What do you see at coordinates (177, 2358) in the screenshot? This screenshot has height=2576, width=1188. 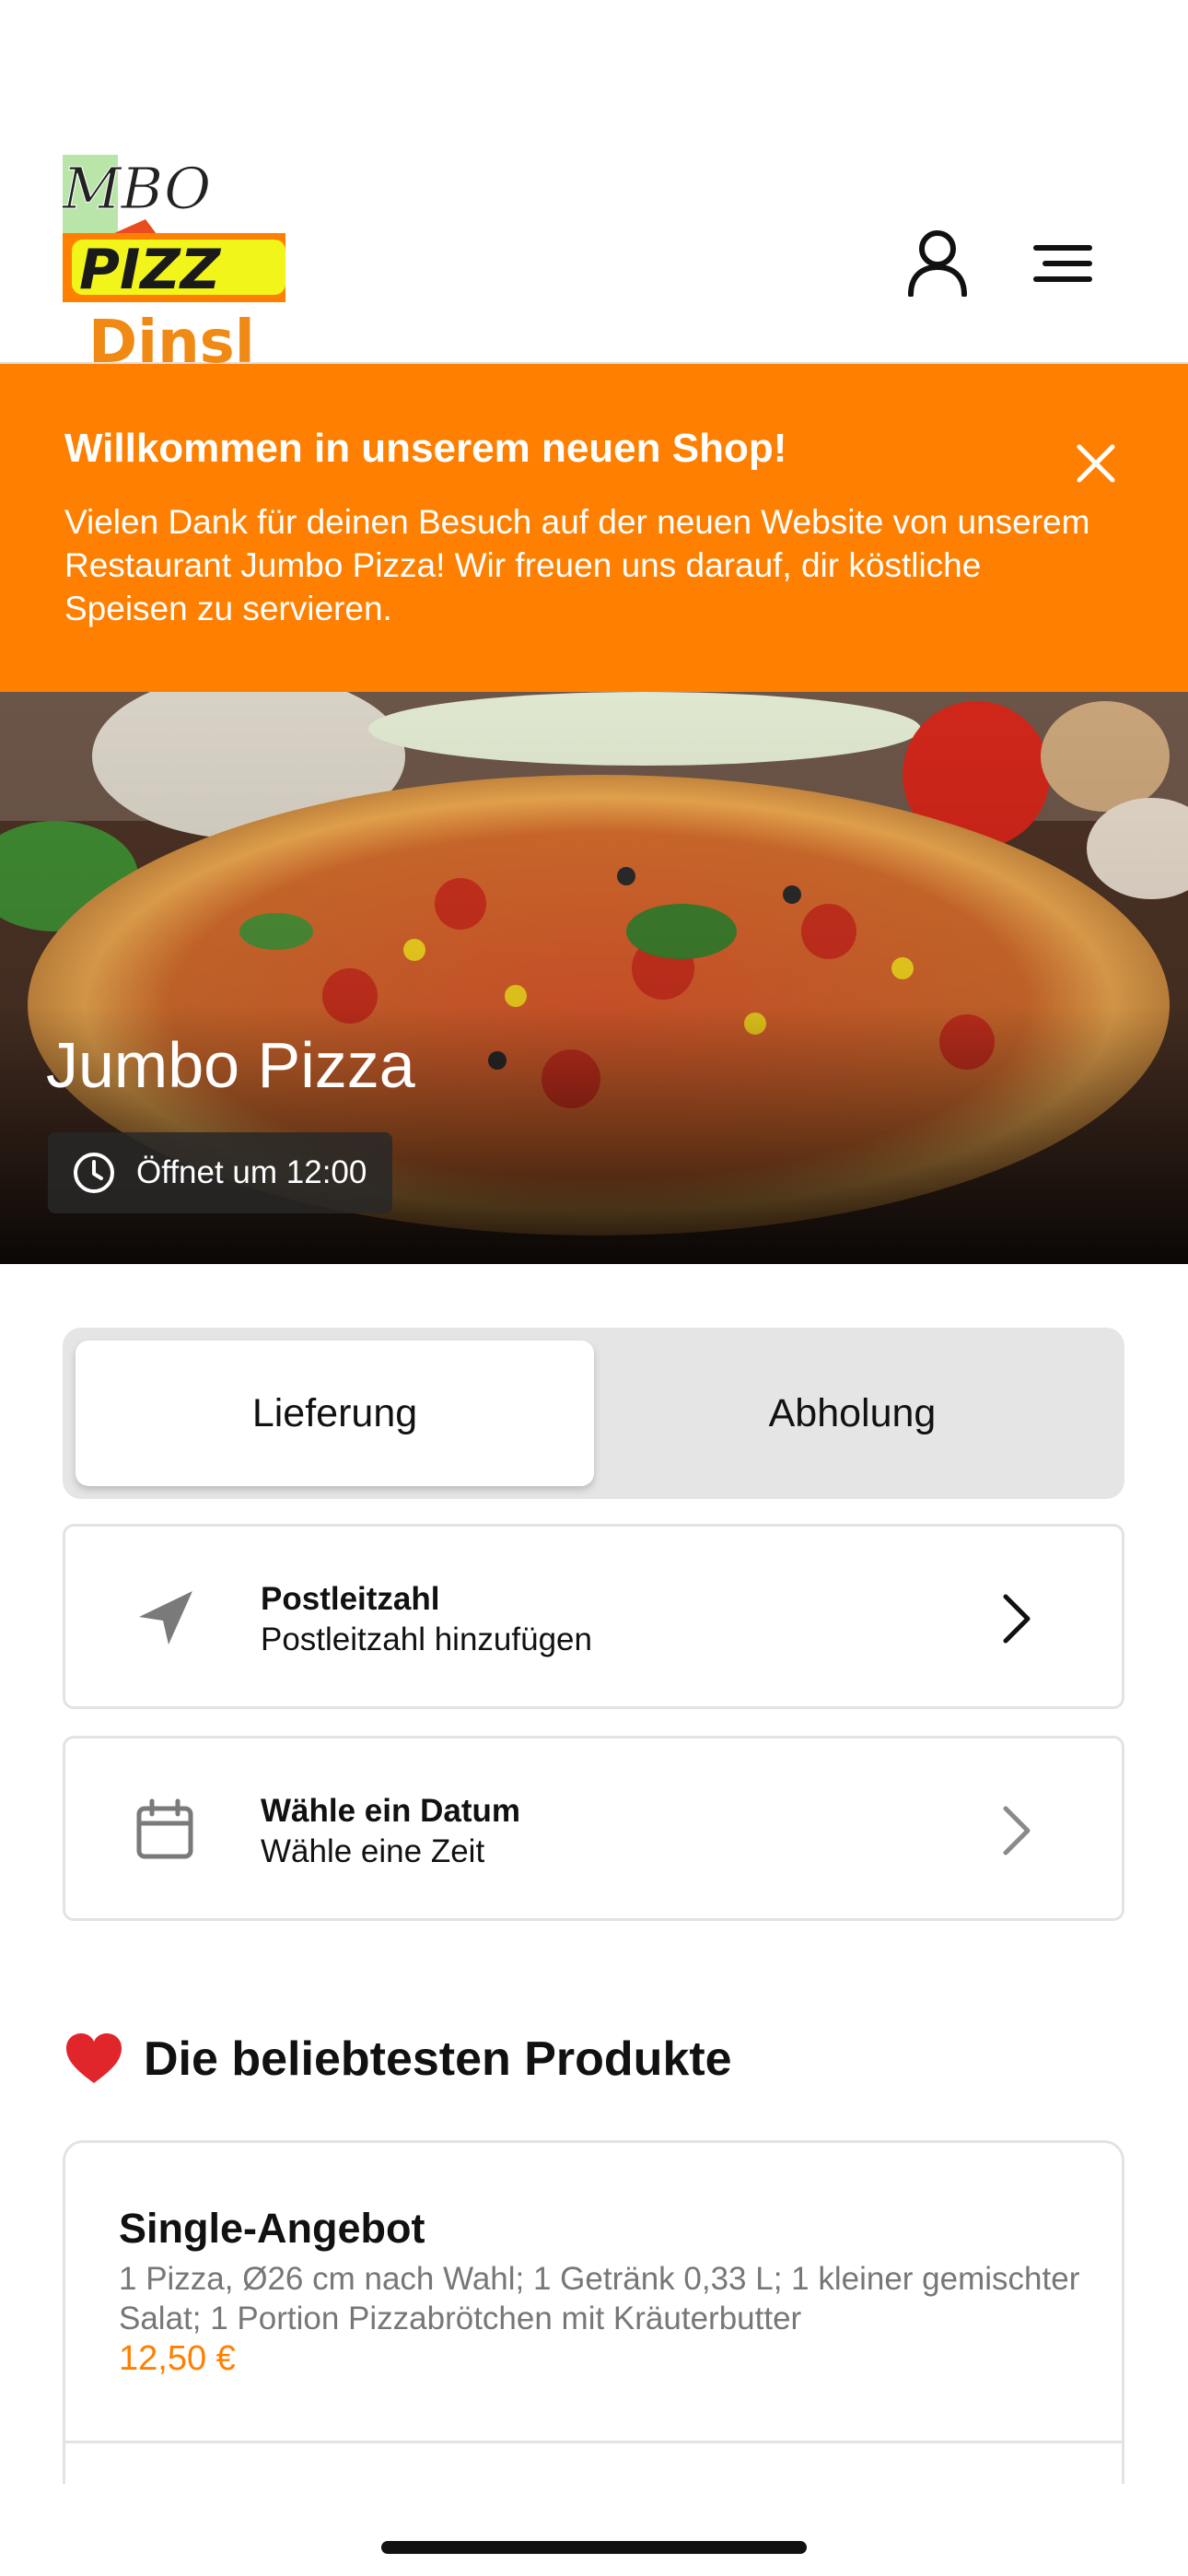 I see `product-price: 12,50 €` at bounding box center [177, 2358].